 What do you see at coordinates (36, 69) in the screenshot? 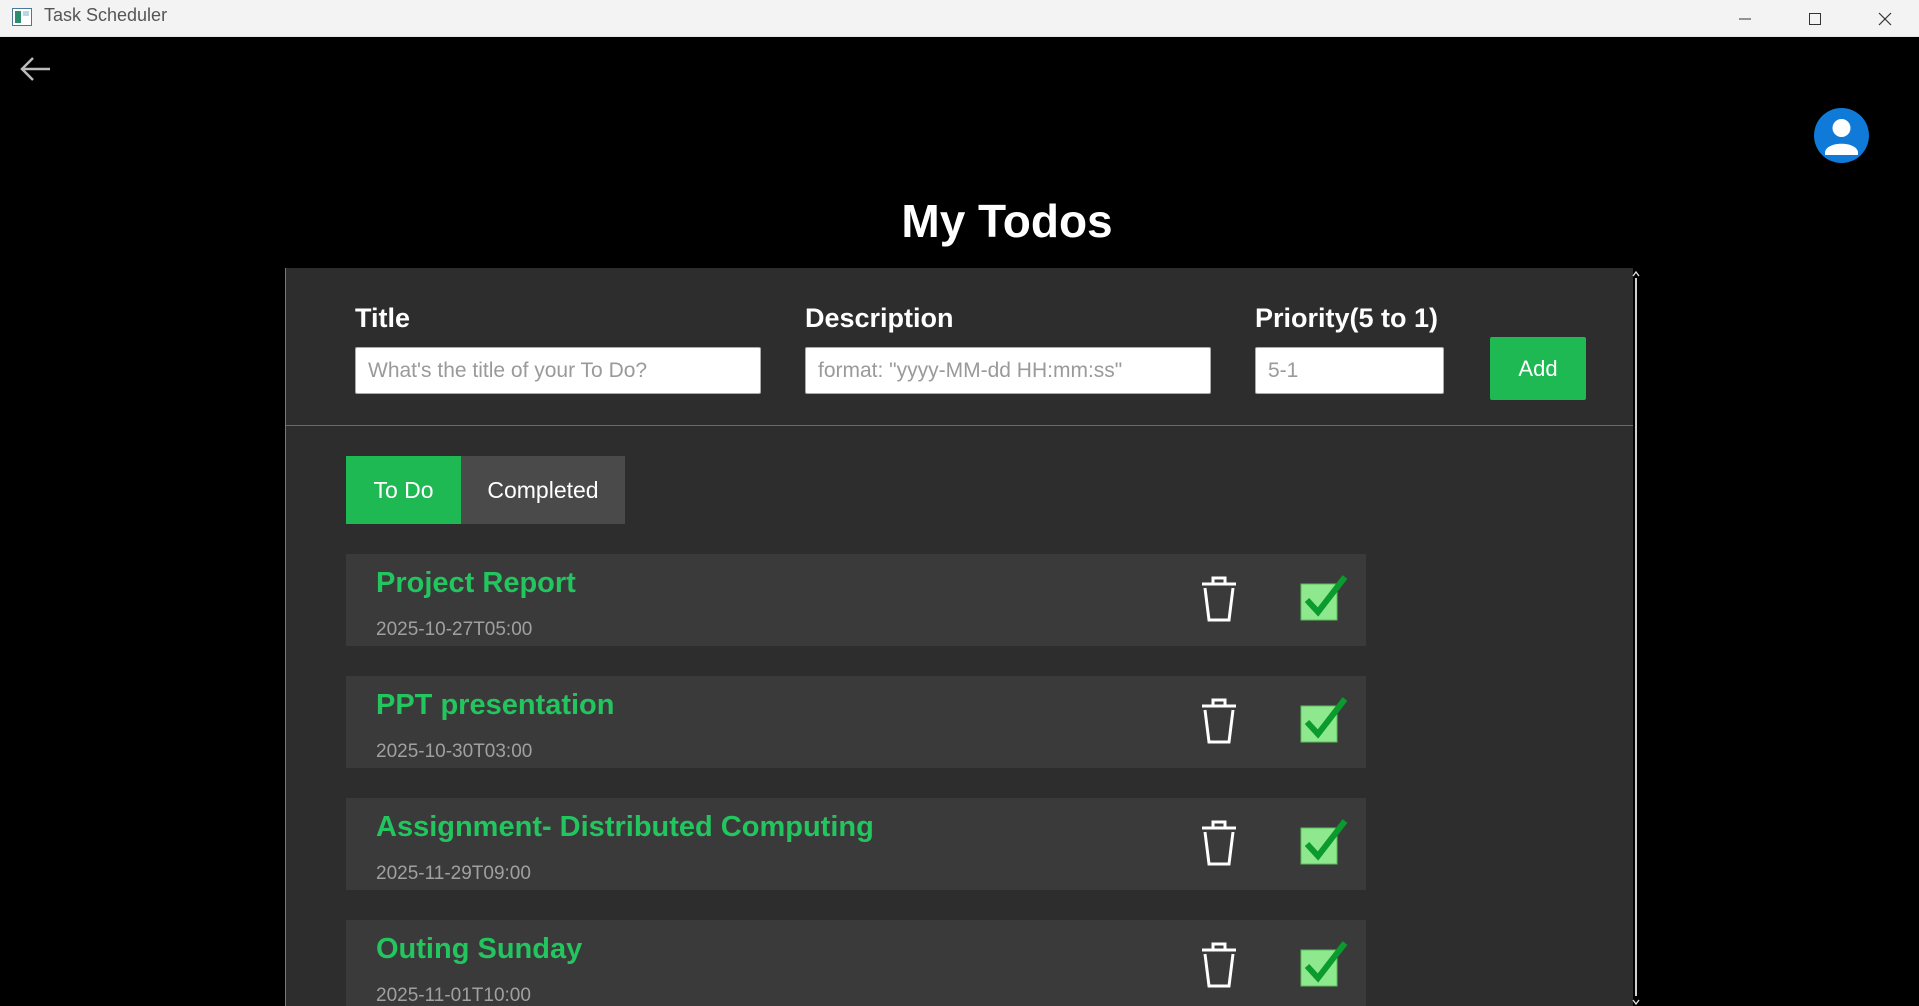
I see `arrow-left-icon` at bounding box center [36, 69].